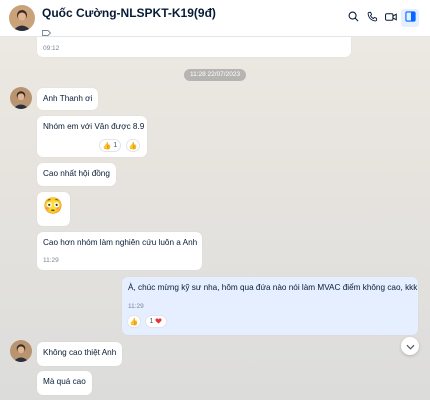  I want to click on message-bubble: 09:12, so click(194, 47).